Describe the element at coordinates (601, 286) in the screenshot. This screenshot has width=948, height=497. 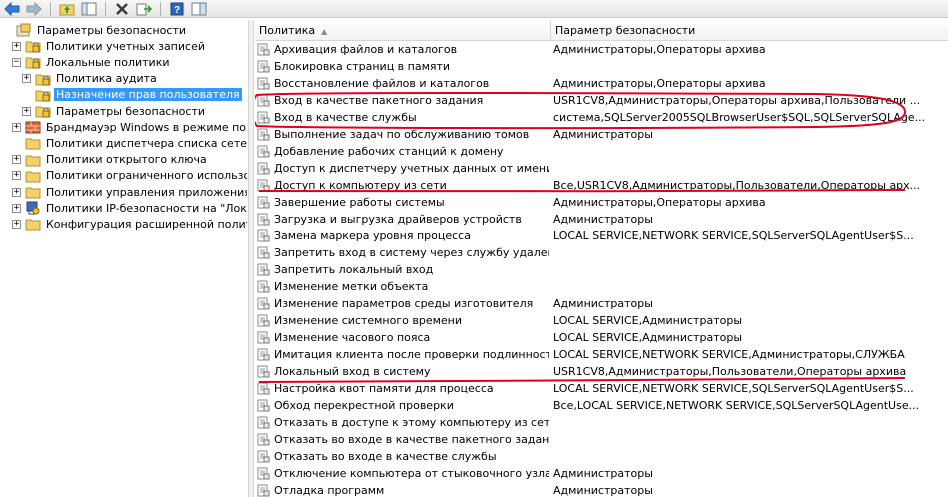
I see `policy-row: Изменение метки объекта` at that location.